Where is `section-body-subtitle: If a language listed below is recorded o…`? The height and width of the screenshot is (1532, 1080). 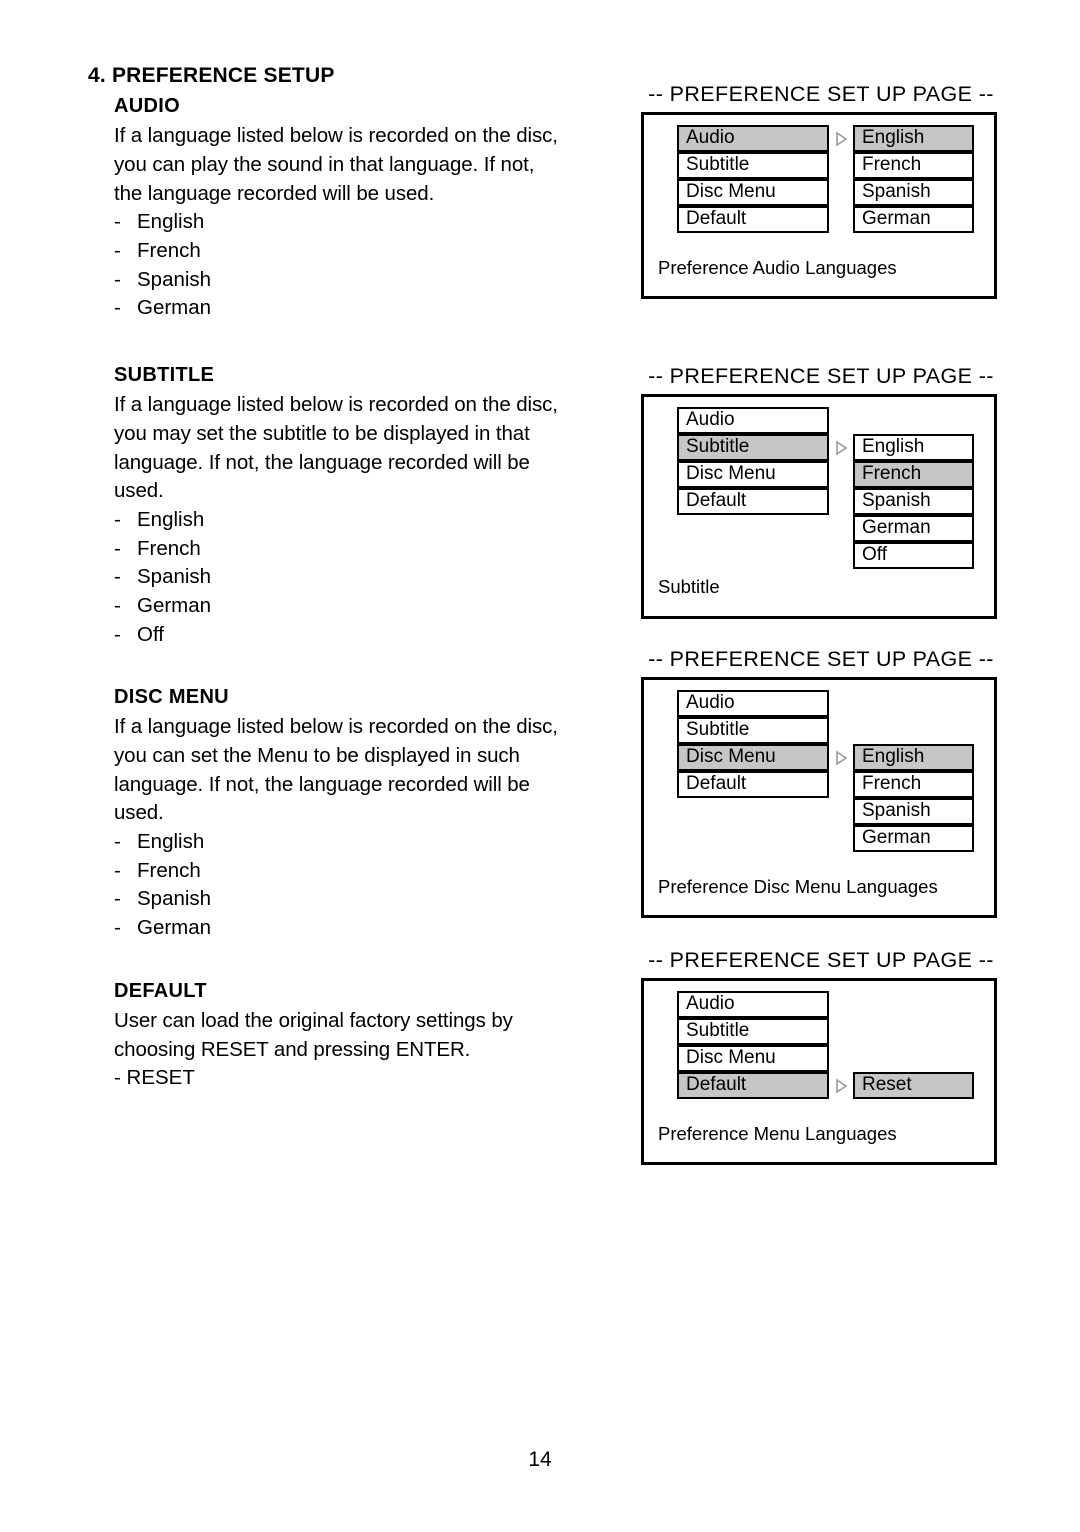 section-body-subtitle: If a language listed below is recorded o… is located at coordinates (371, 448).